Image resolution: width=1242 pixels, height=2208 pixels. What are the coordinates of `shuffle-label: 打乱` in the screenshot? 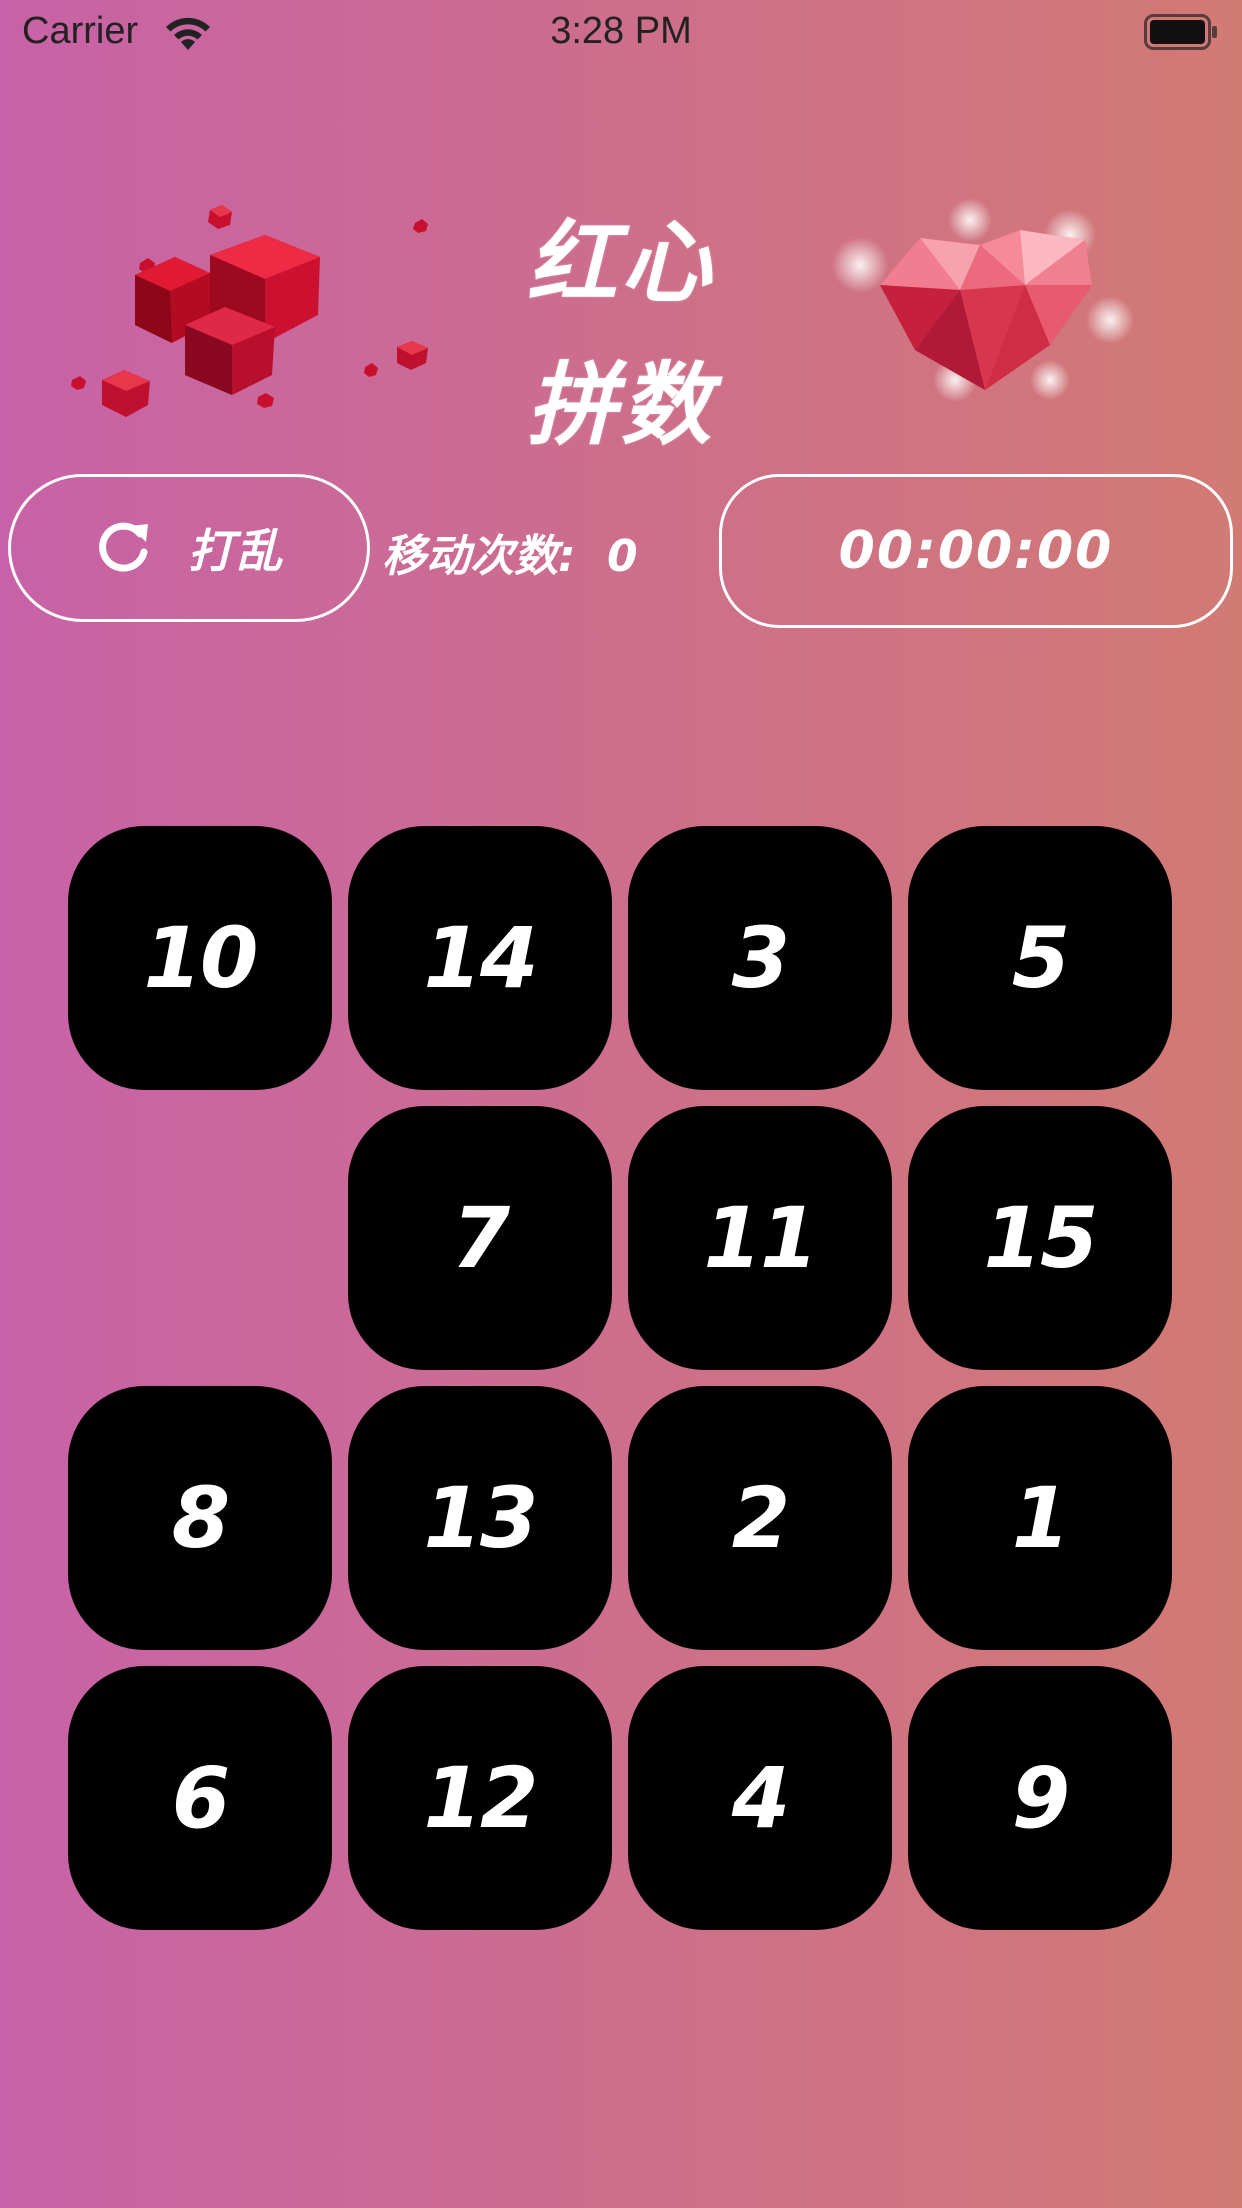 It's located at (236, 551).